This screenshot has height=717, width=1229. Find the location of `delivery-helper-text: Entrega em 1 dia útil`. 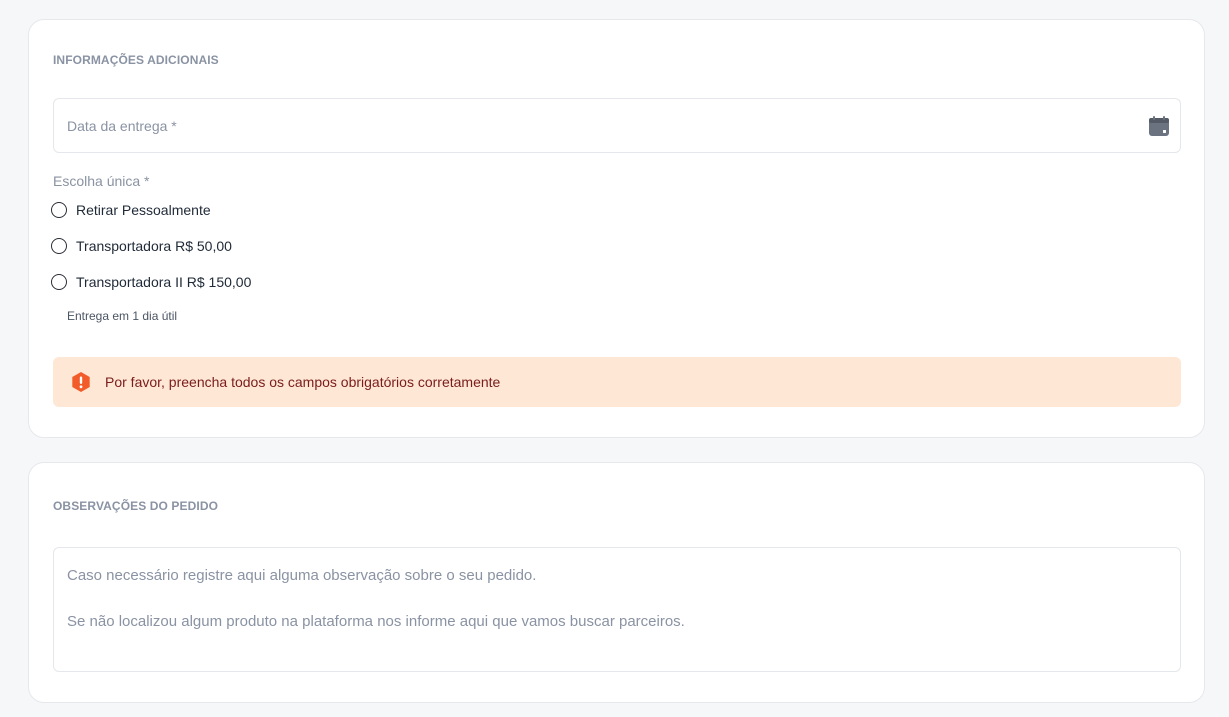

delivery-helper-text: Entrega em 1 dia útil is located at coordinates (122, 316).